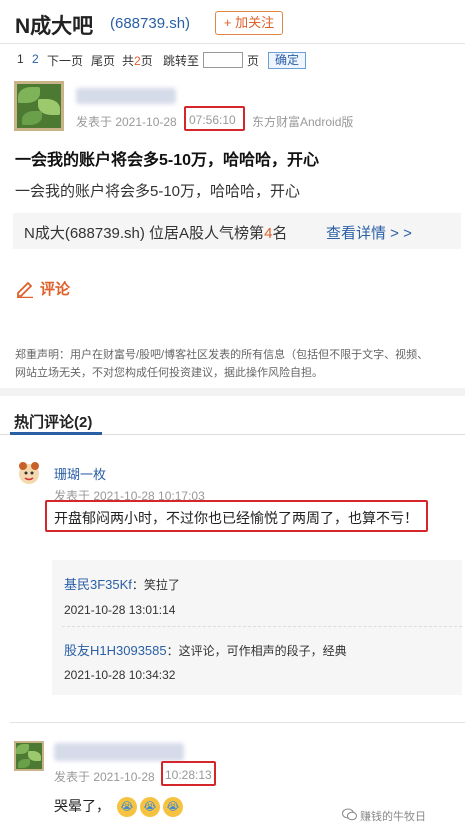  Describe the element at coordinates (287, 60) in the screenshot. I see `confirm-button: 确定` at that location.